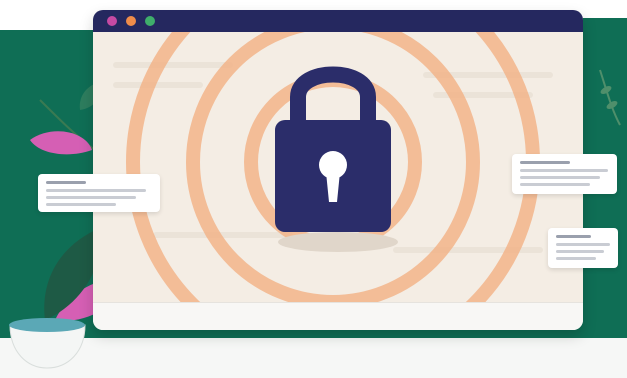  Describe the element at coordinates (333, 98) in the screenshot. I see `padlock-shackle` at that location.